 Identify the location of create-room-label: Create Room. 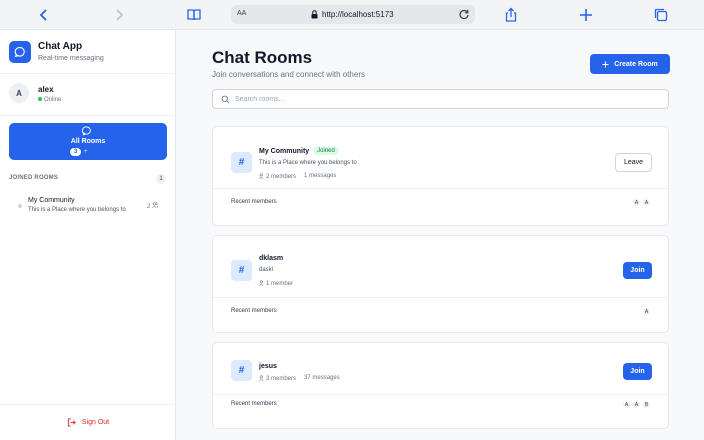
(636, 64).